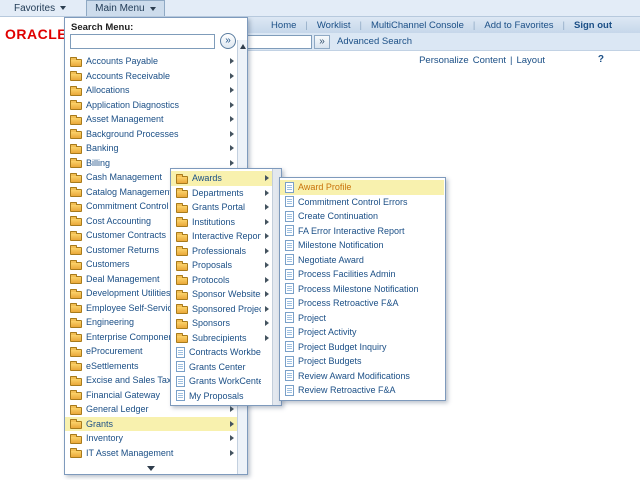  Describe the element at coordinates (283, 25) in the screenshot. I see `nav-home-link: Home` at that location.